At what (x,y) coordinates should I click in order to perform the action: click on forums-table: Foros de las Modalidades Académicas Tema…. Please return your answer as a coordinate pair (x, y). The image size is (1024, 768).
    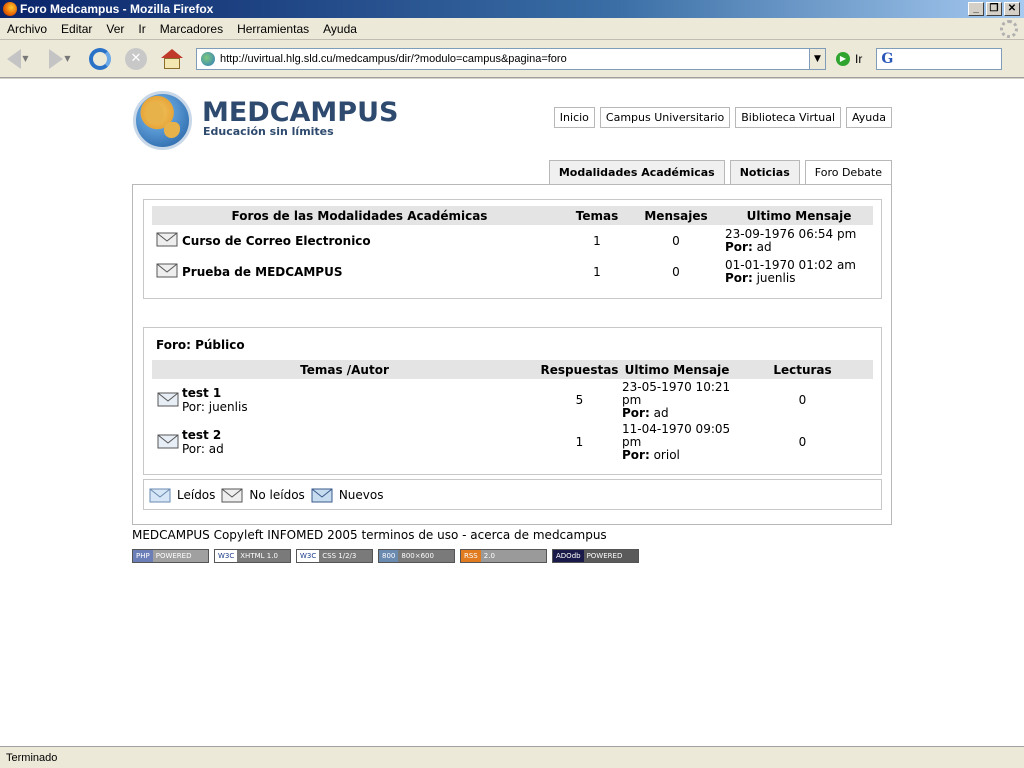
    Looking at the image, I should click on (512, 246).